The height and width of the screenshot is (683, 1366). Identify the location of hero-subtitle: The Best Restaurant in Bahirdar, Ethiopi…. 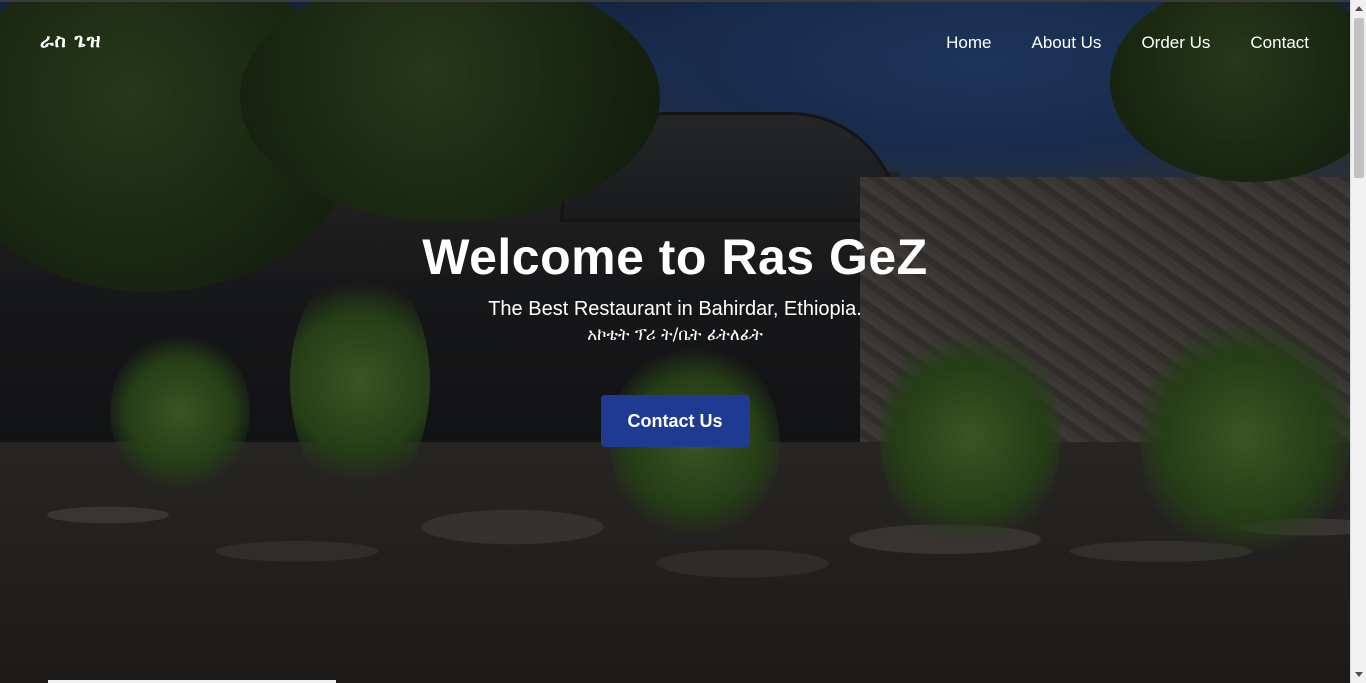
(675, 309).